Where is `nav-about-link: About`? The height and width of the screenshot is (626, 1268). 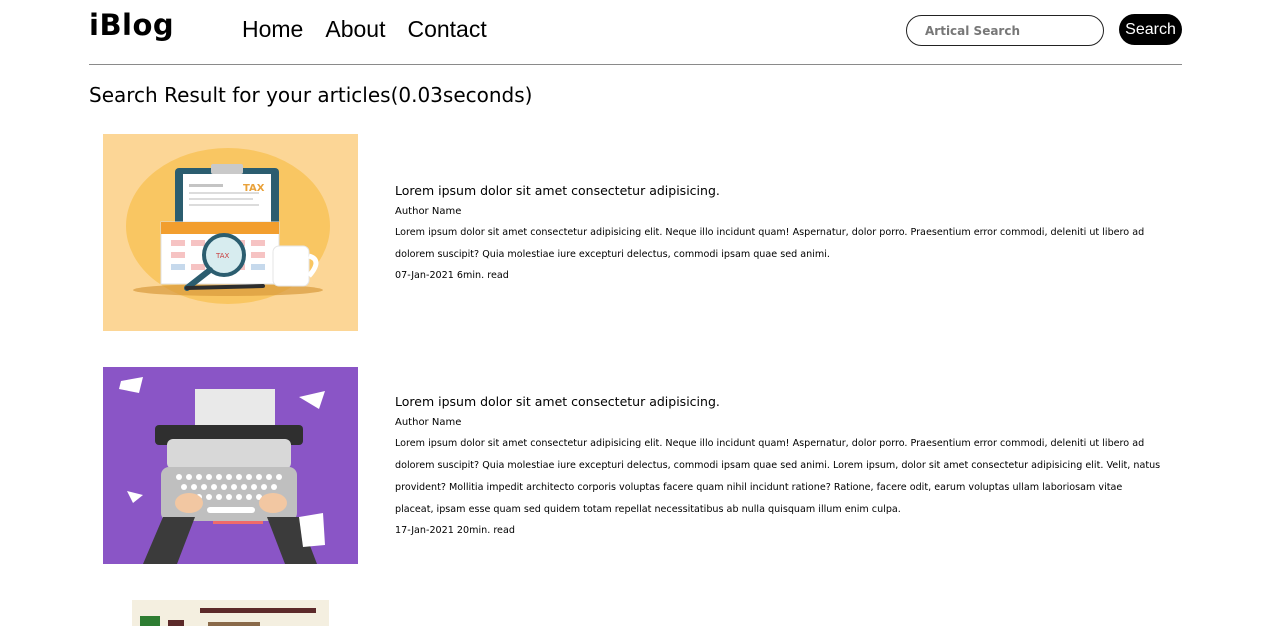 nav-about-link: About is located at coordinates (355, 29).